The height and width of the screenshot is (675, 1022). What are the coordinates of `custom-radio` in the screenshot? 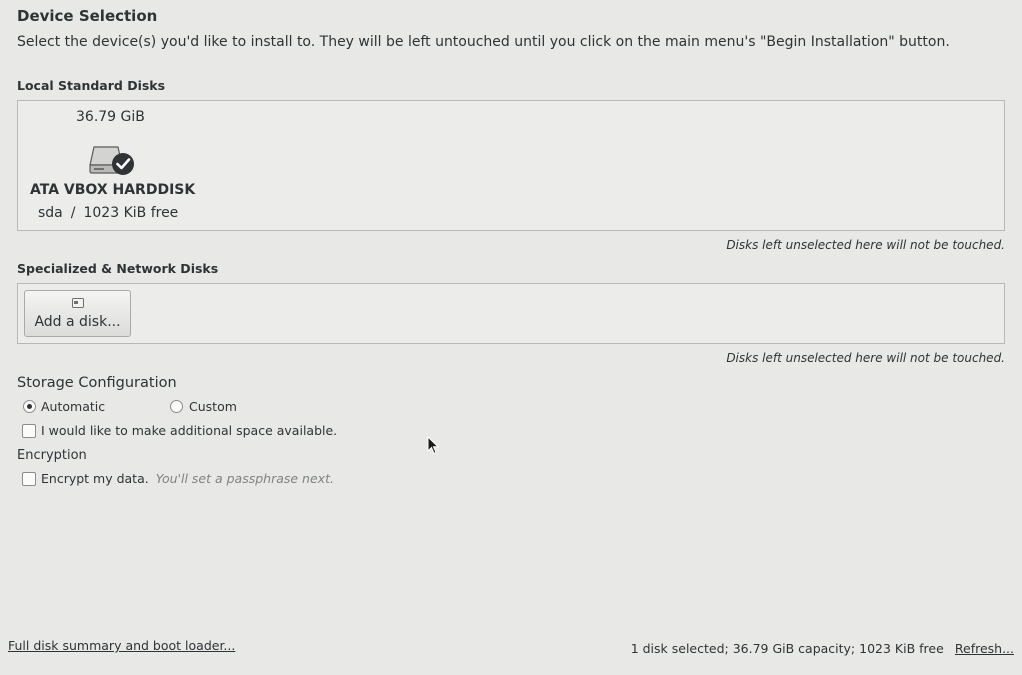 It's located at (176, 406).